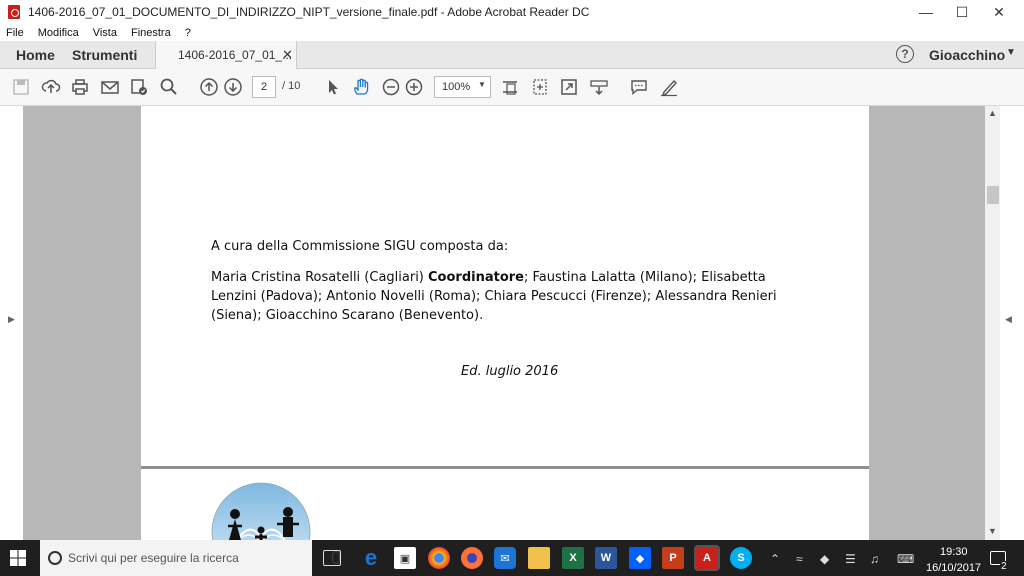 The image size is (1024, 576). Describe the element at coordinates (505, 504) in the screenshot. I see `pdf-page-next` at that location.